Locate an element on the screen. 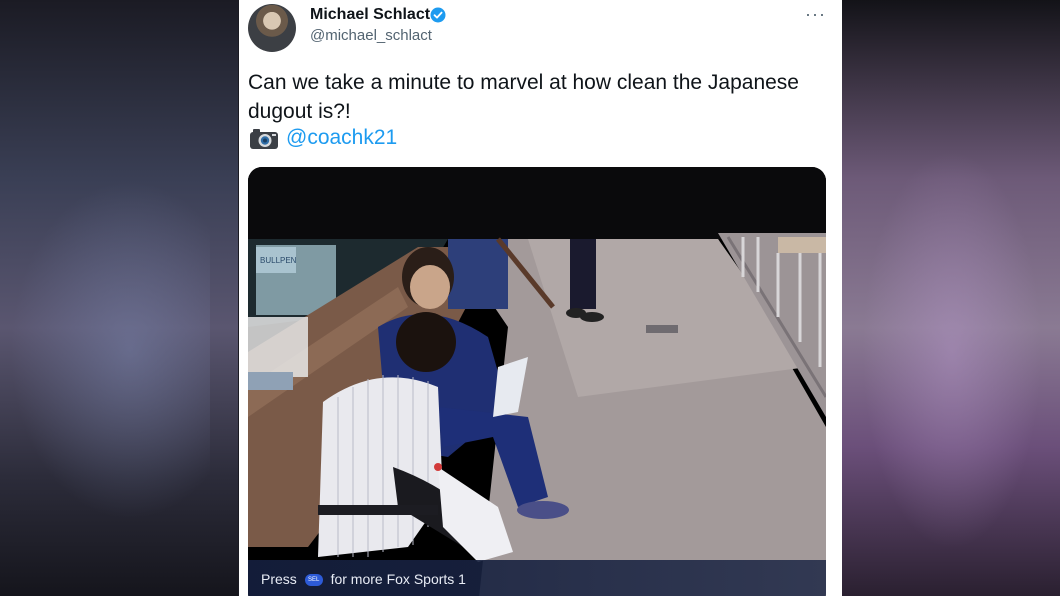 Image resolution: width=1060 pixels, height=596 pixels. author-avatar is located at coordinates (272, 28).